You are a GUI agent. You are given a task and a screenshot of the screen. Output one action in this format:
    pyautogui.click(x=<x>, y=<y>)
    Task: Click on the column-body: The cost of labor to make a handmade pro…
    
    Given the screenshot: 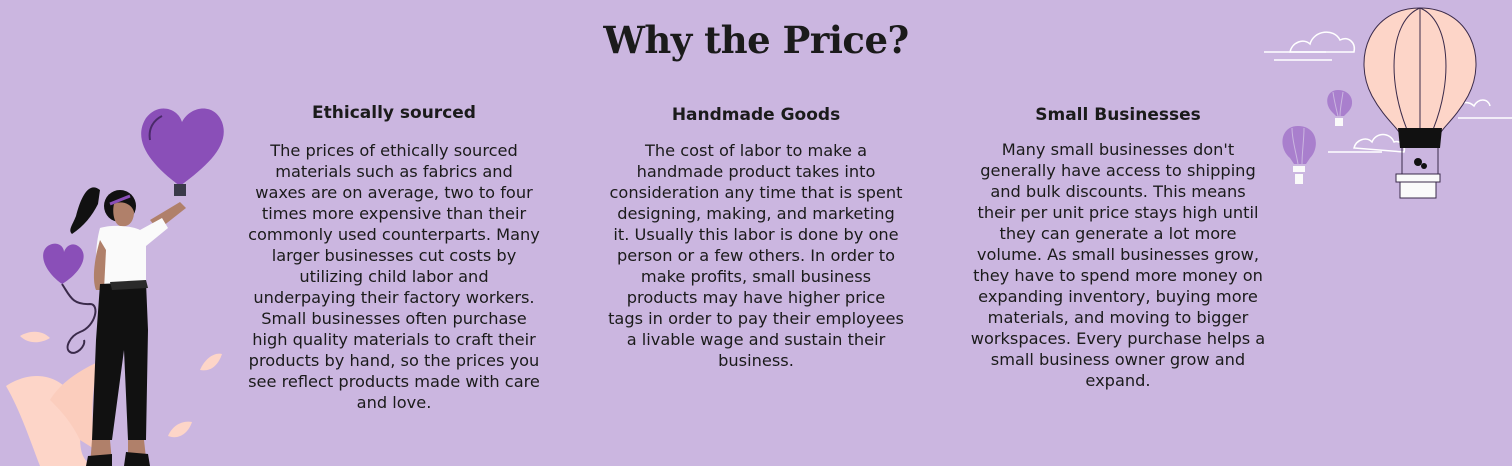 What is the action you would take?
    pyautogui.click(x=756, y=255)
    